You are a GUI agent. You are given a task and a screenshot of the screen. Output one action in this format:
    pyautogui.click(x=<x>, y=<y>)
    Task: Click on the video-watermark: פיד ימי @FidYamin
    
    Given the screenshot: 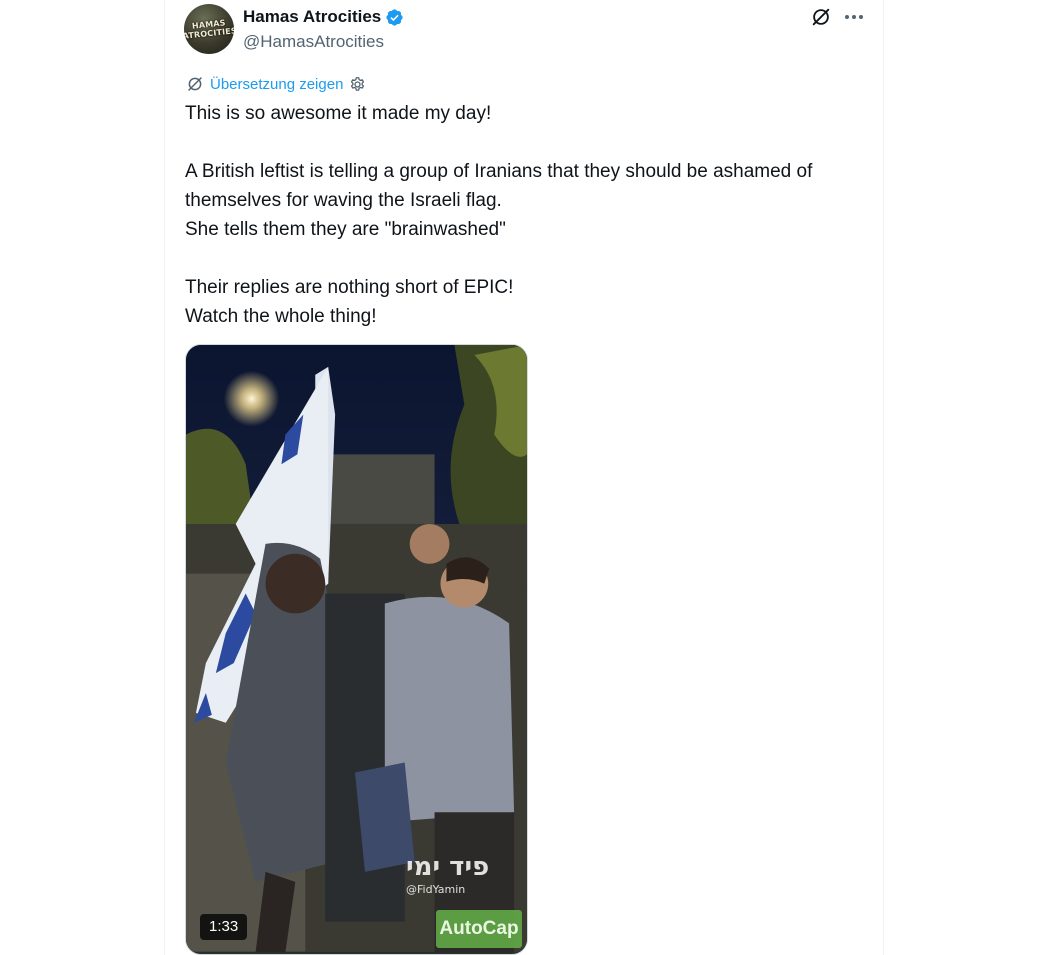 What is the action you would take?
    pyautogui.click(x=447, y=874)
    